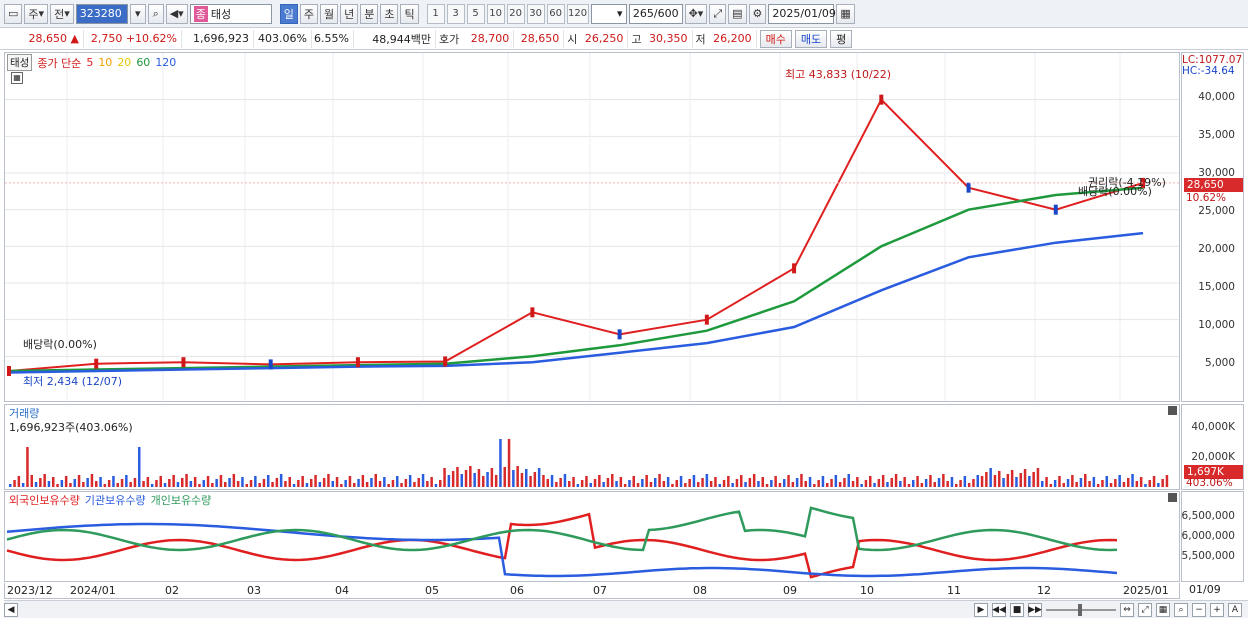 This screenshot has height=621, width=1248. What do you see at coordinates (1235, 609) in the screenshot?
I see `font-size-icon: A` at bounding box center [1235, 609].